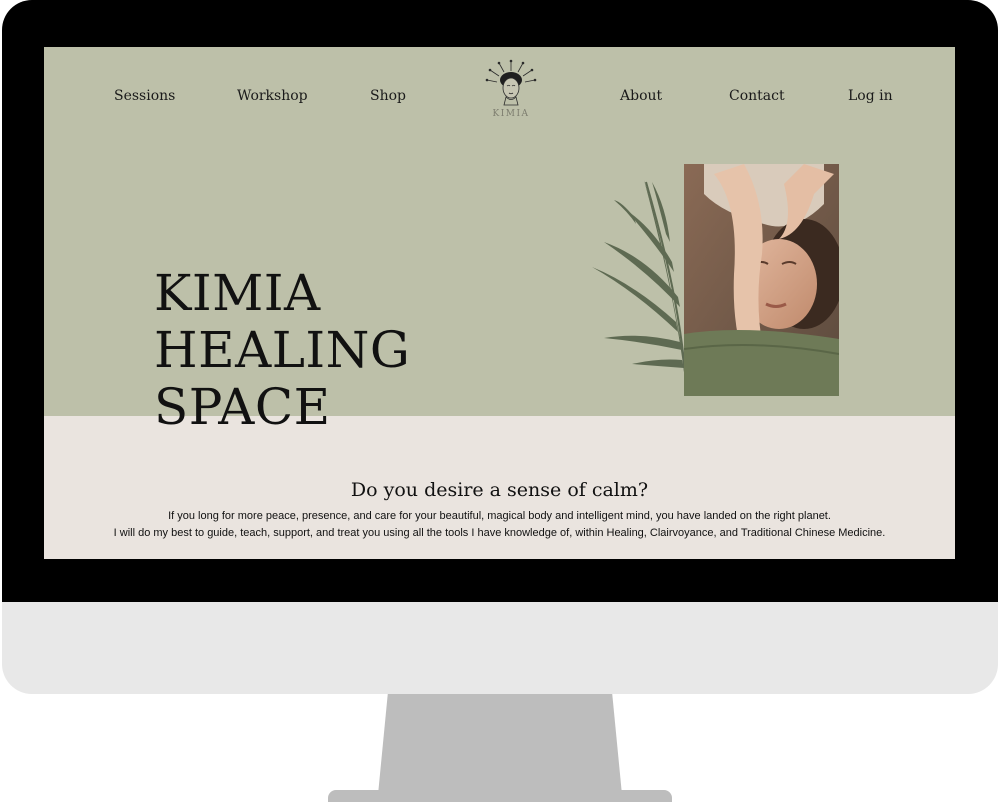 The image size is (1000, 802). Describe the element at coordinates (237, 293) in the screenshot. I see `hero-title-line: KIMIA` at that location.